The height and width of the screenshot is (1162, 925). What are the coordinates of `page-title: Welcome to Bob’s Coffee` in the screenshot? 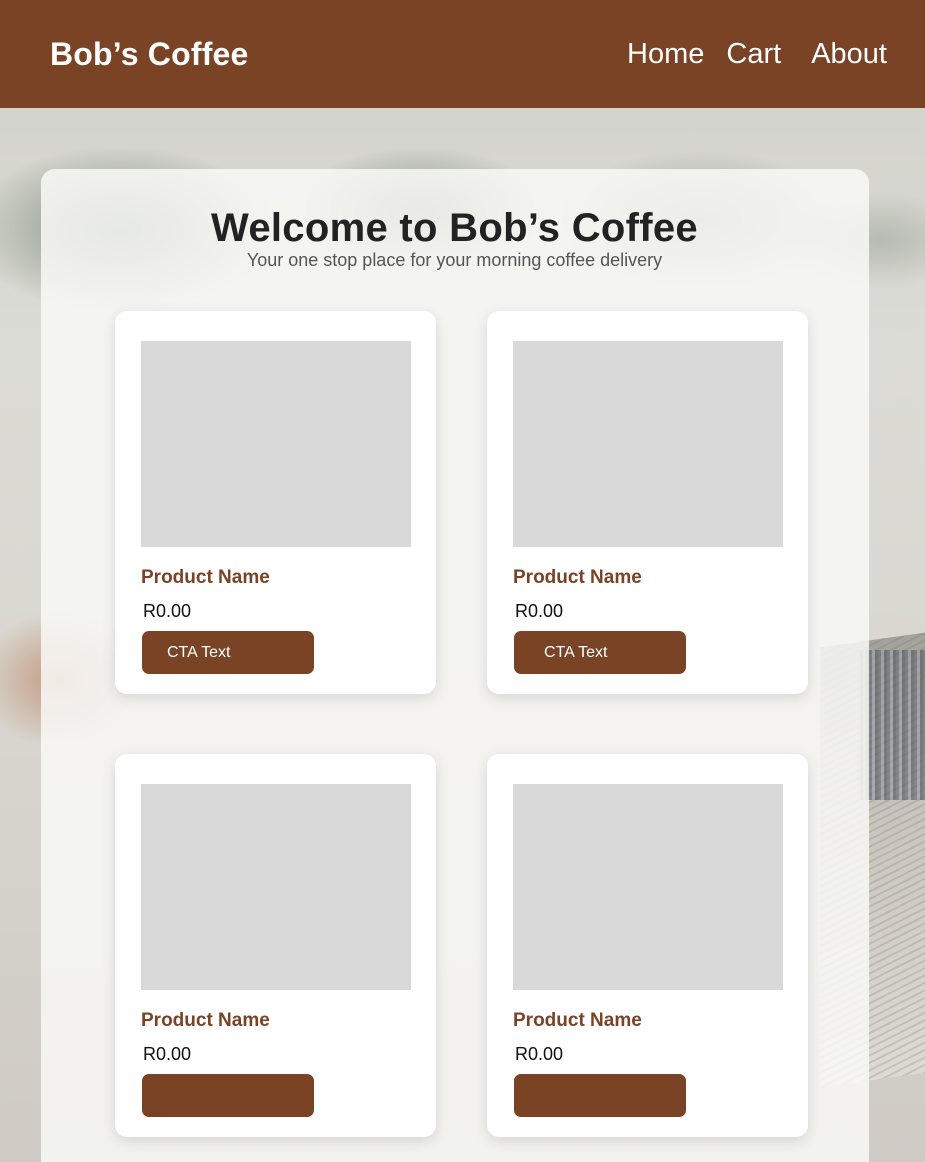 It's located at (454, 228).